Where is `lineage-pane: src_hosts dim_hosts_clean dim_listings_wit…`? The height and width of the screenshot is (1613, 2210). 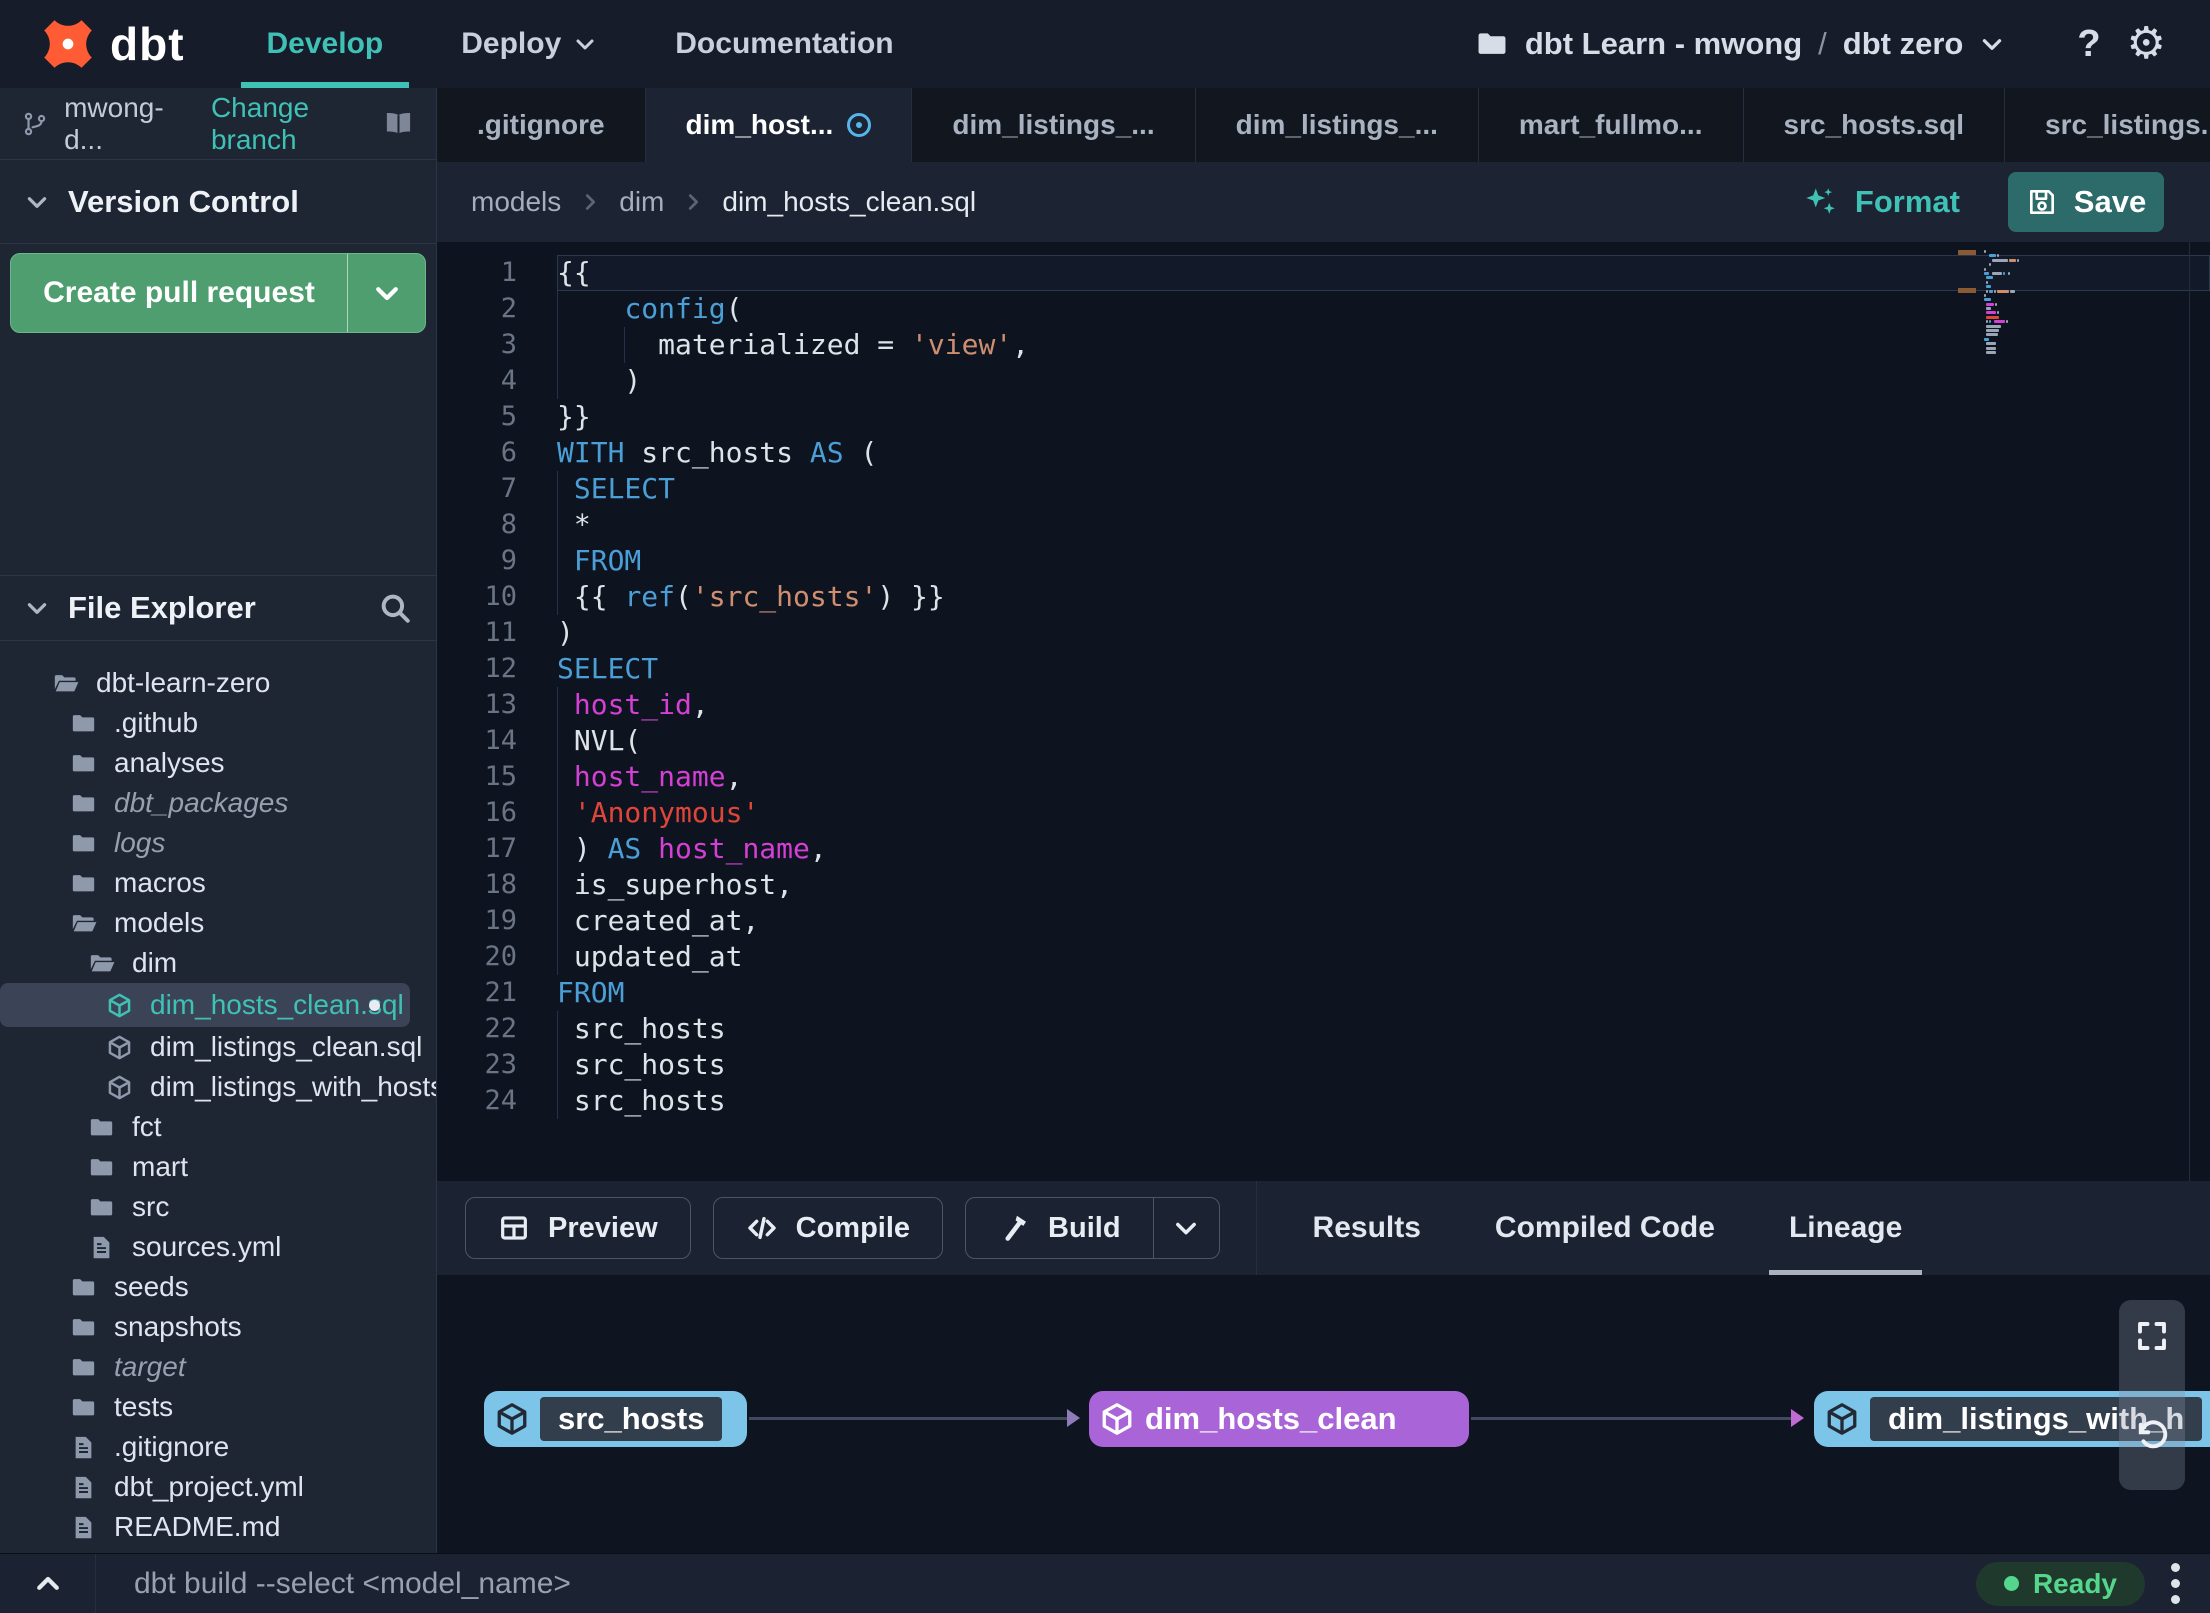
lineage-pane: src_hosts dim_hosts_clean dim_listings_wit… is located at coordinates (1323, 1414).